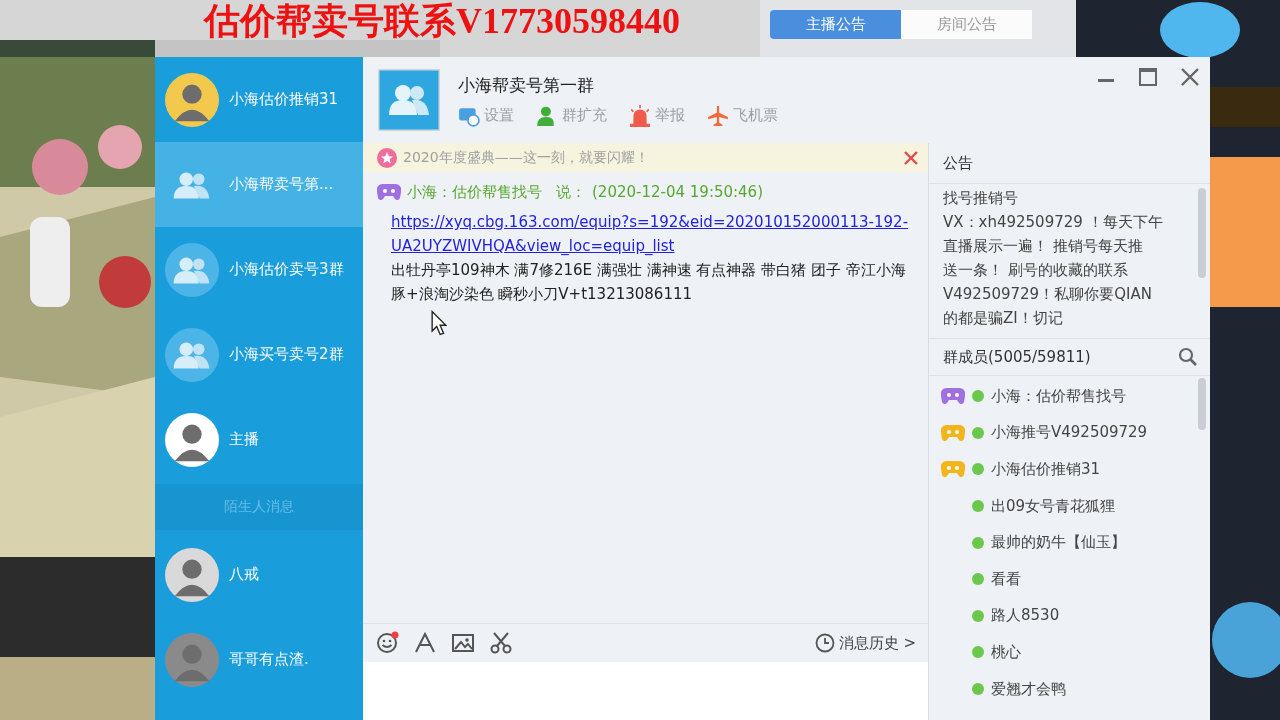  I want to click on member-name: 小海推号V492509729, so click(1069, 433).